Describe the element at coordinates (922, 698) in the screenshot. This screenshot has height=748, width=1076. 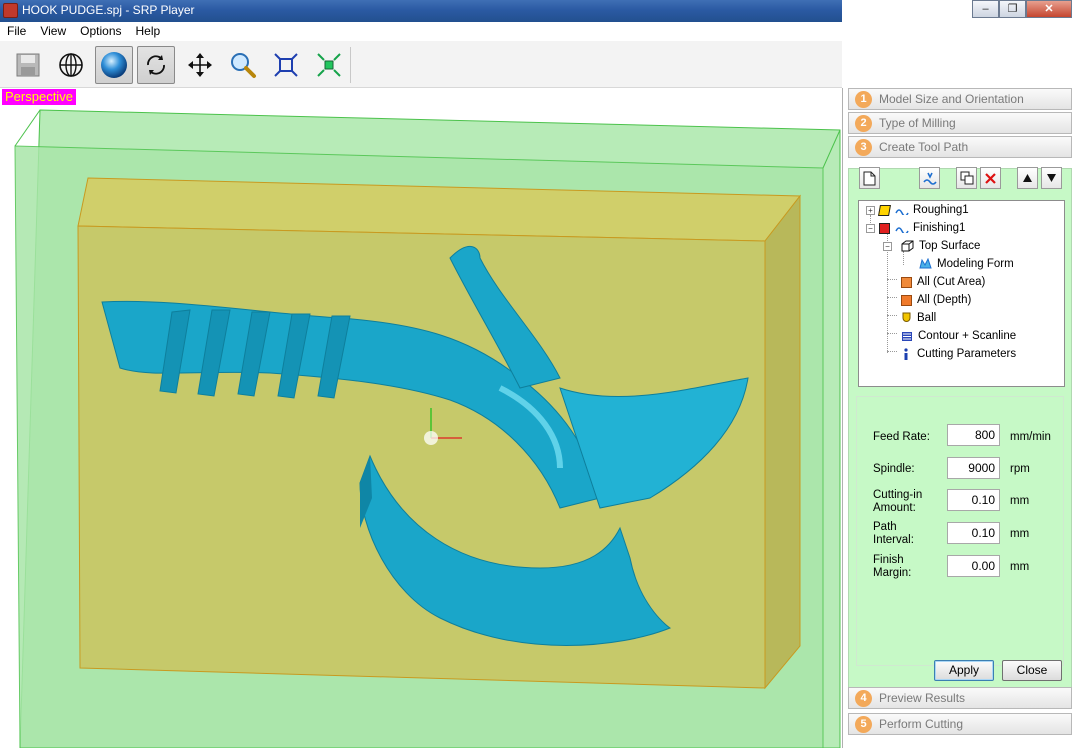
I see `step-label: Preview Results` at that location.